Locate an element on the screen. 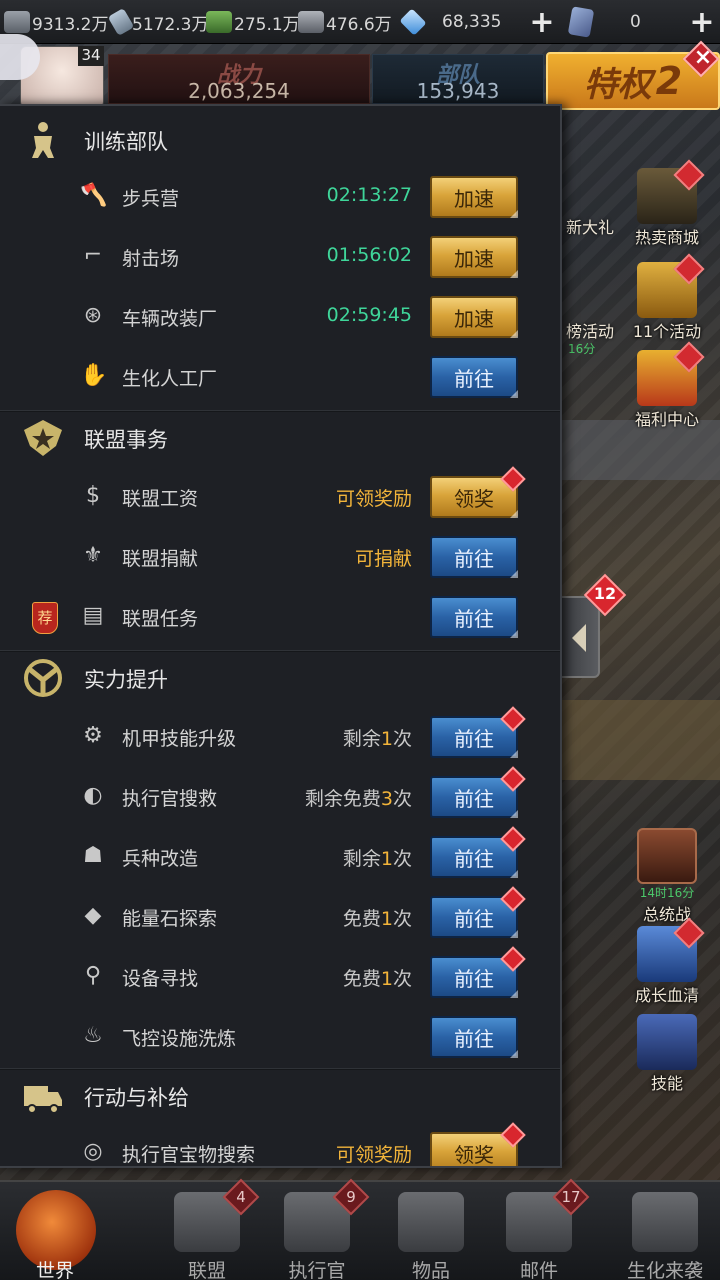  troops-box: 部队 153,943 is located at coordinates (458, 79).